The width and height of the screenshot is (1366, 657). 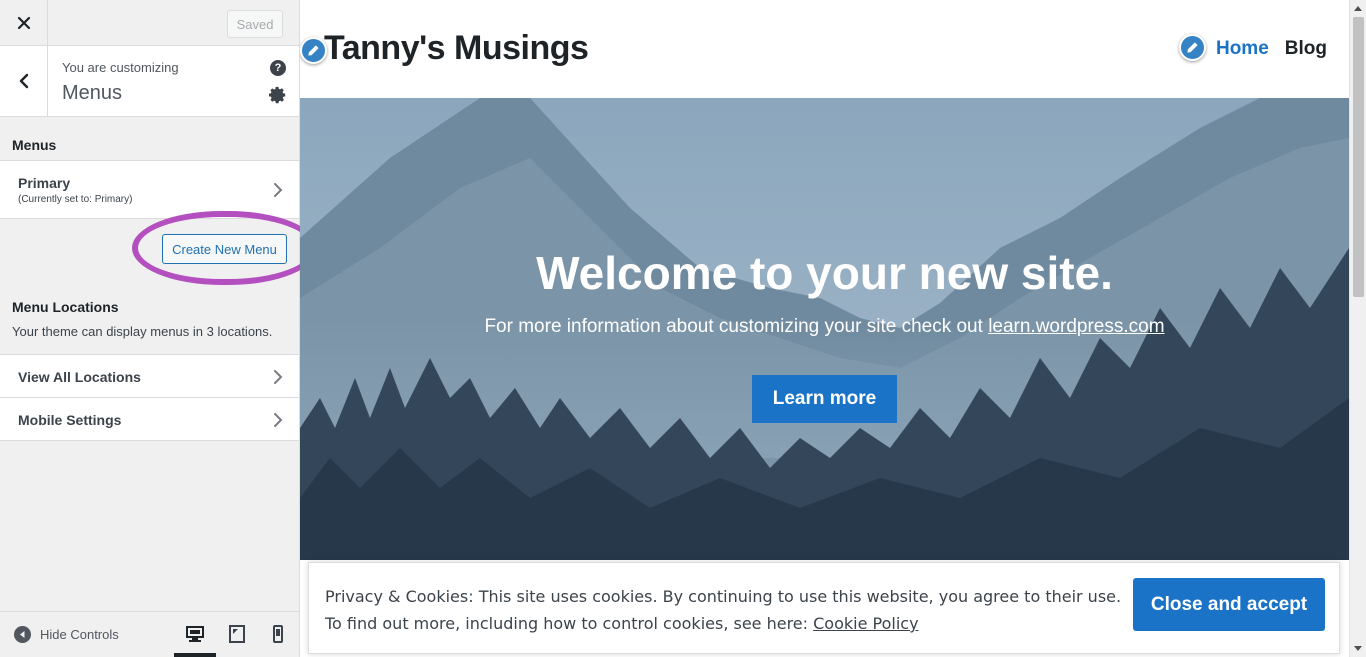 I want to click on learn-wordpress-link: learn.wordpress.com, so click(x=1076, y=326).